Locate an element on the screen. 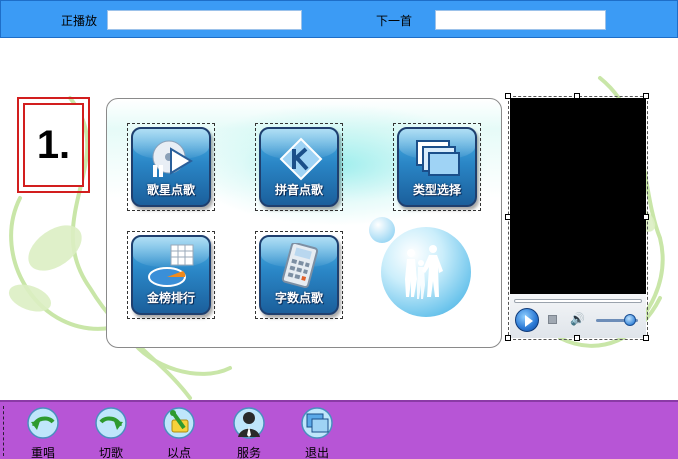 Image resolution: width=678 pixels, height=459 pixels. tile-singer-search: 歌星点歌 is located at coordinates (171, 167).